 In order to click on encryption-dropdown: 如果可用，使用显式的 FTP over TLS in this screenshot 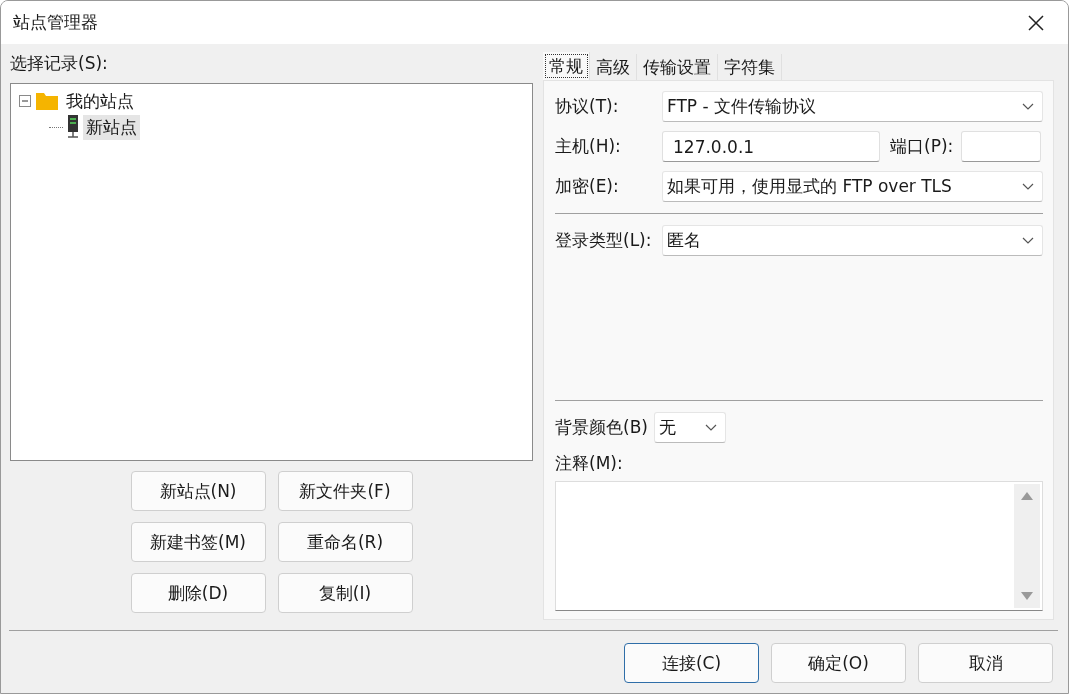, I will do `click(852, 186)`.